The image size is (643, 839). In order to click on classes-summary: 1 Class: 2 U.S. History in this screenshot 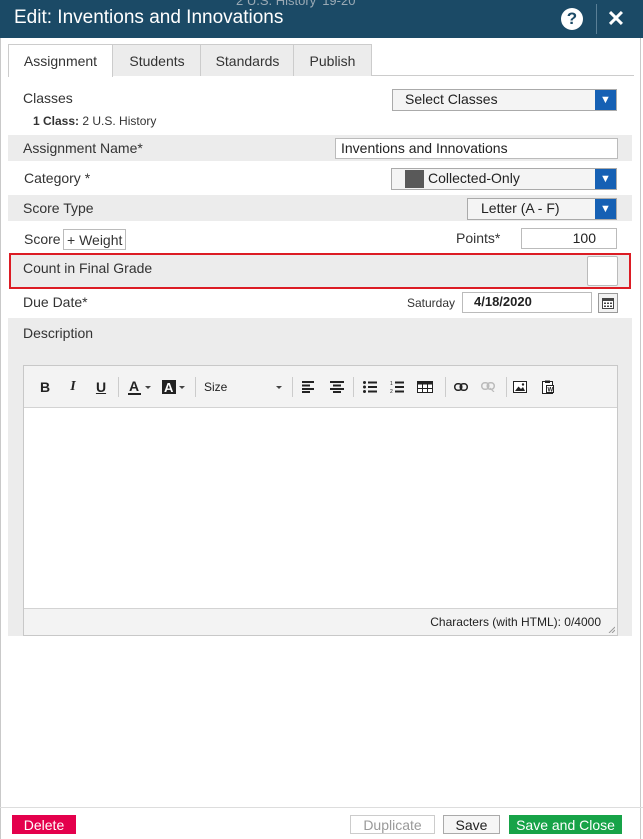, I will do `click(95, 121)`.